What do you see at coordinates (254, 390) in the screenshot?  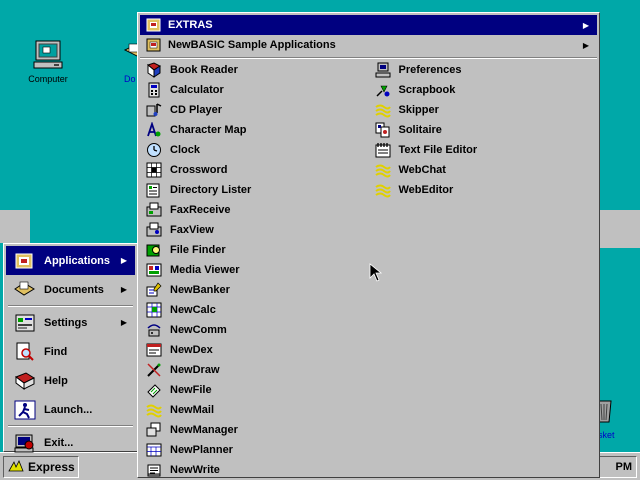 I see `app-newfile: NewFile` at bounding box center [254, 390].